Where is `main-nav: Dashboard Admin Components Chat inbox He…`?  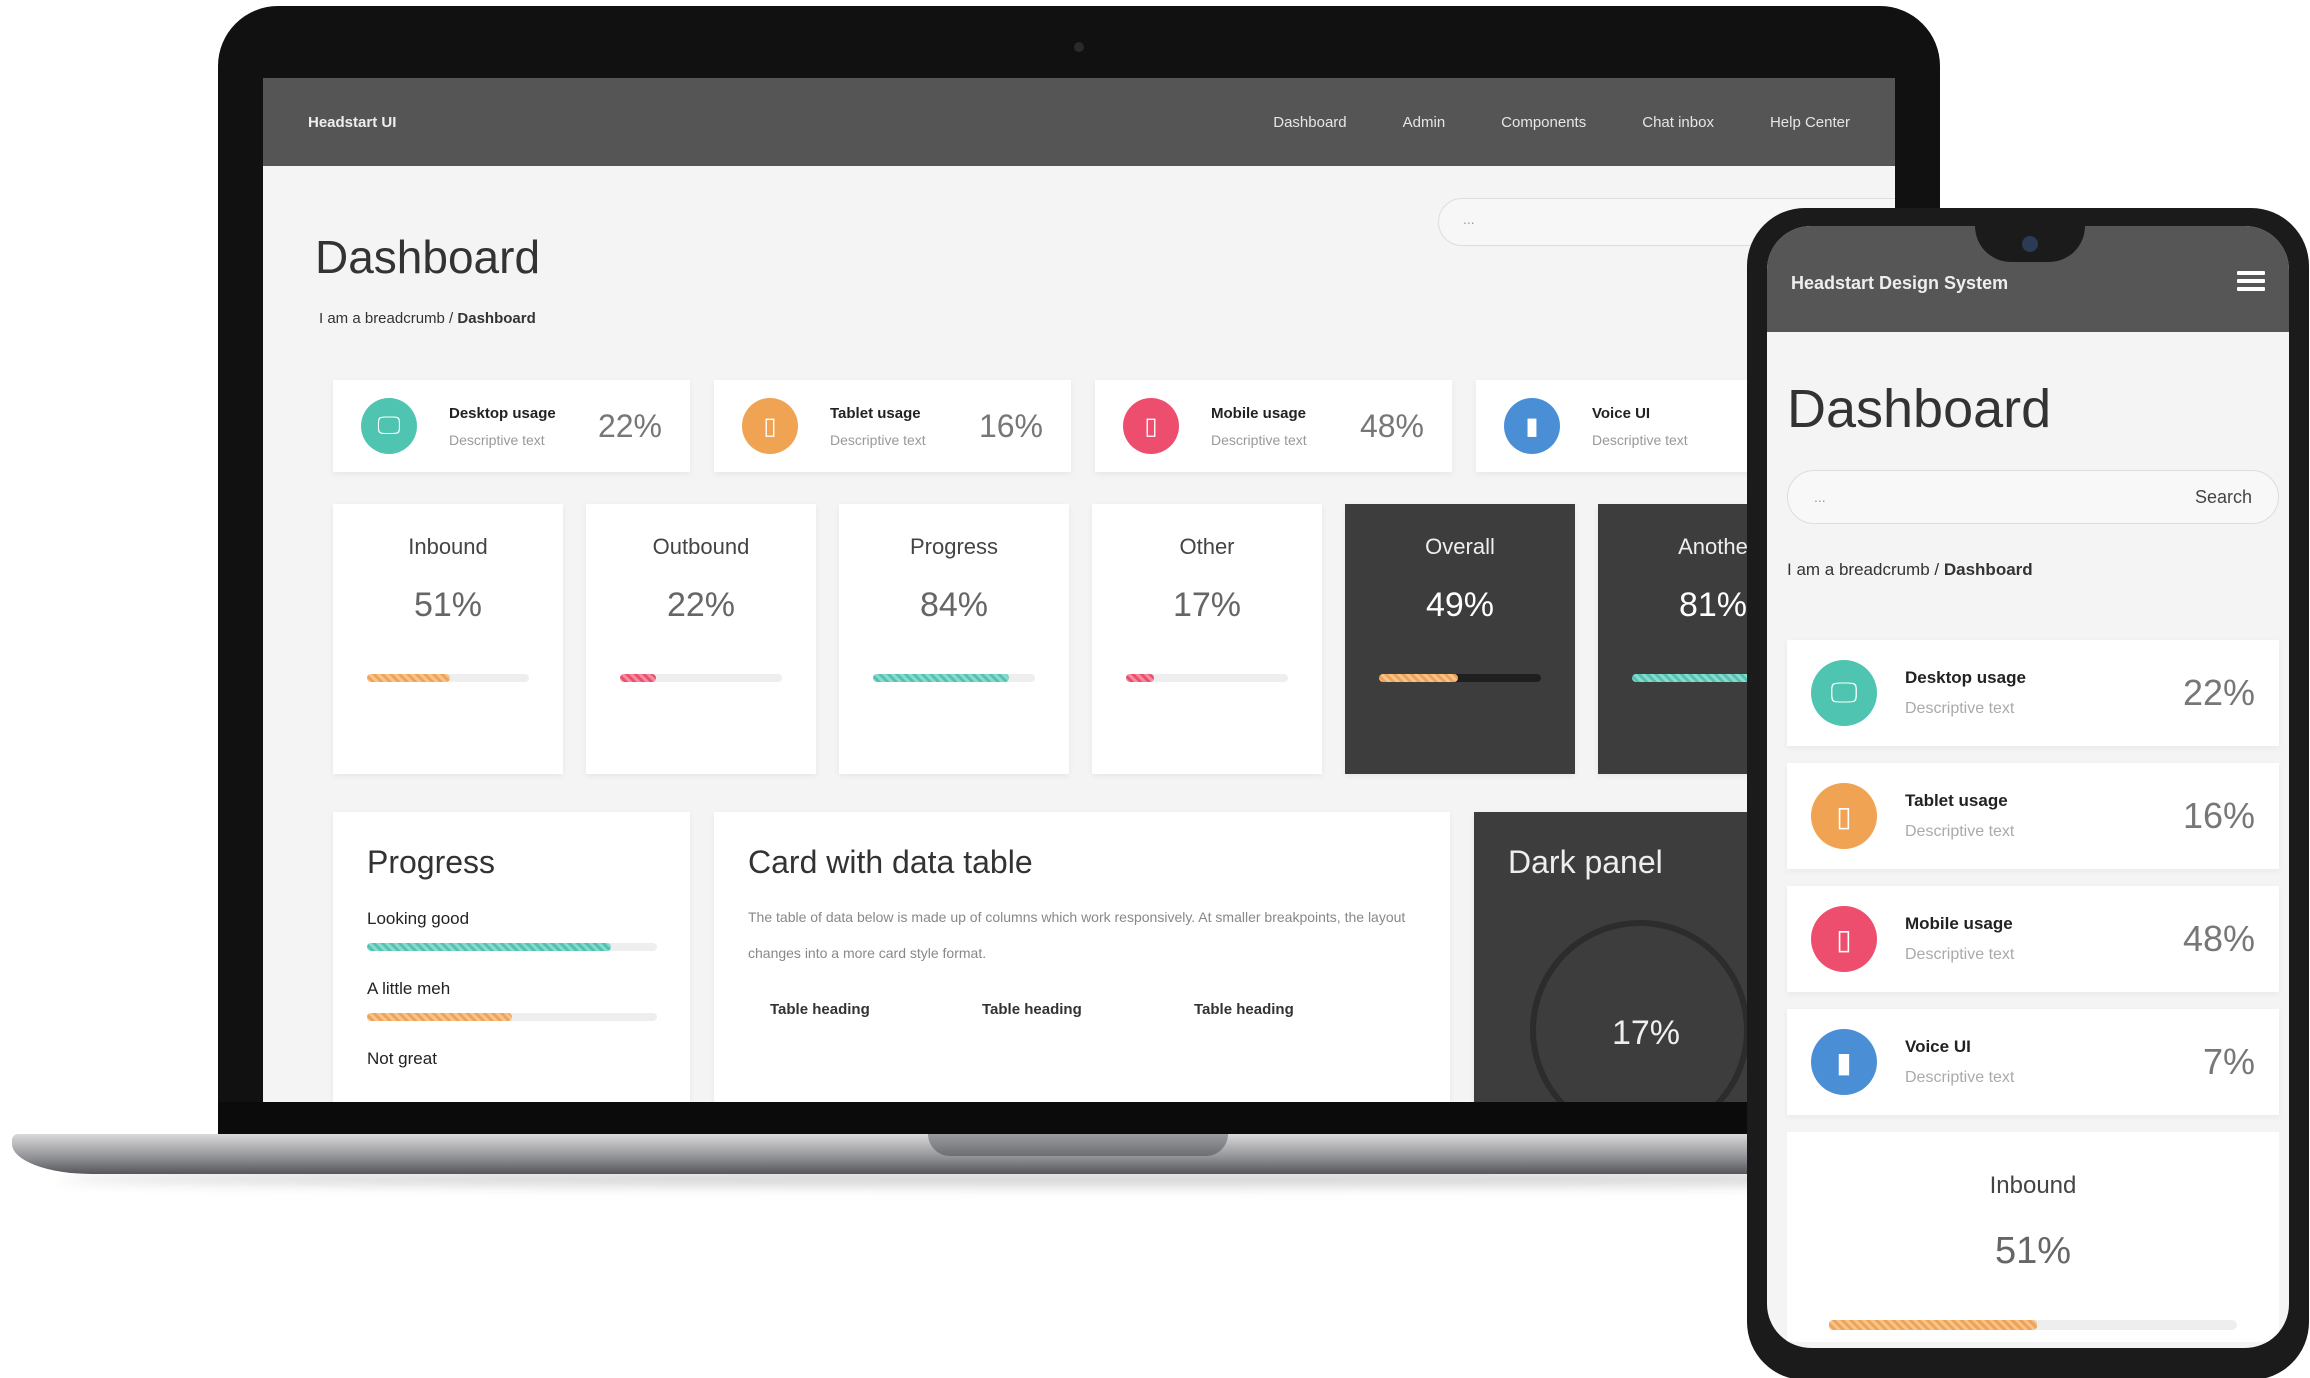
main-nav: Dashboard Admin Components Chat inbox He… is located at coordinates (1561, 122).